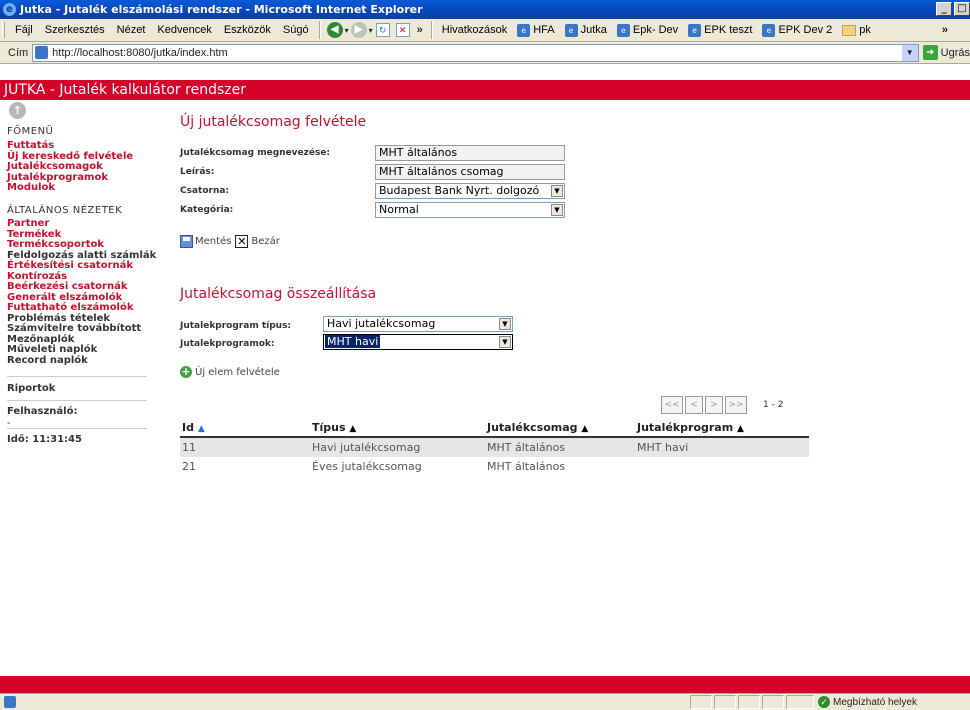 This screenshot has width=970, height=710. What do you see at coordinates (186, 241) in the screenshot?
I see `save-icon` at bounding box center [186, 241].